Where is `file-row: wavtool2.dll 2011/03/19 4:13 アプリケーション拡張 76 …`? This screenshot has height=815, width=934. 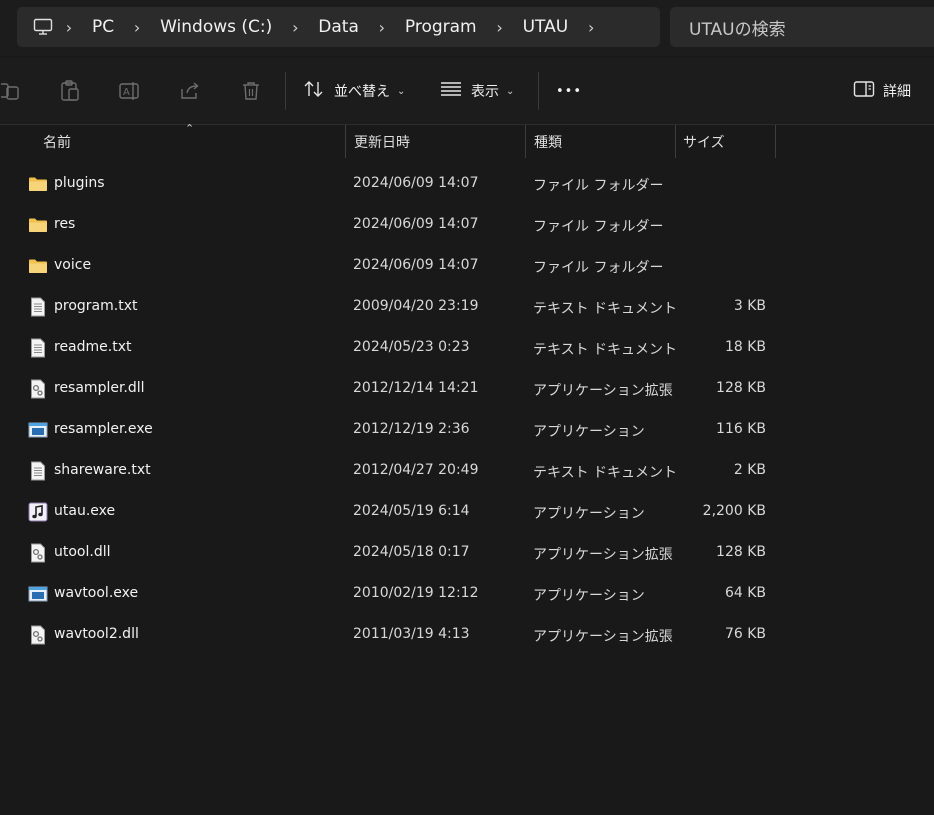 file-row: wavtool2.dll 2011/03/19 4:13 アプリケーション拡張 76 … is located at coordinates (467, 635).